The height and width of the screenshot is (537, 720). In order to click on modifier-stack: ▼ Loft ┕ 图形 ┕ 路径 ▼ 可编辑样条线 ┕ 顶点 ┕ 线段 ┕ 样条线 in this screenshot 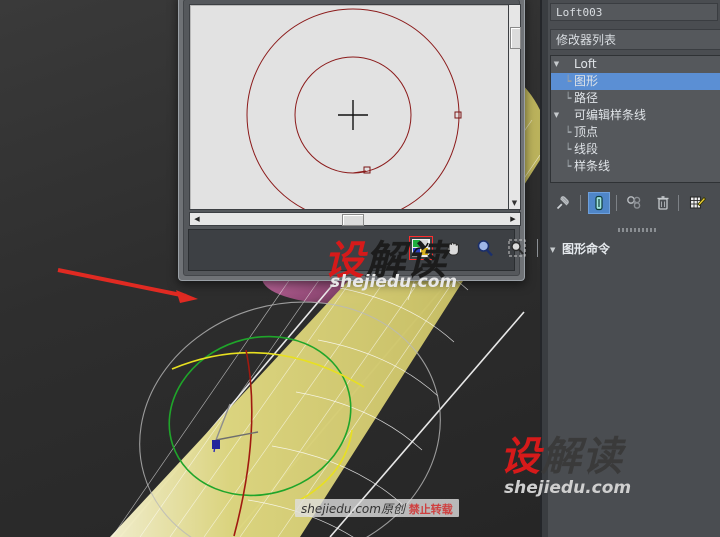, I will do `click(635, 119)`.